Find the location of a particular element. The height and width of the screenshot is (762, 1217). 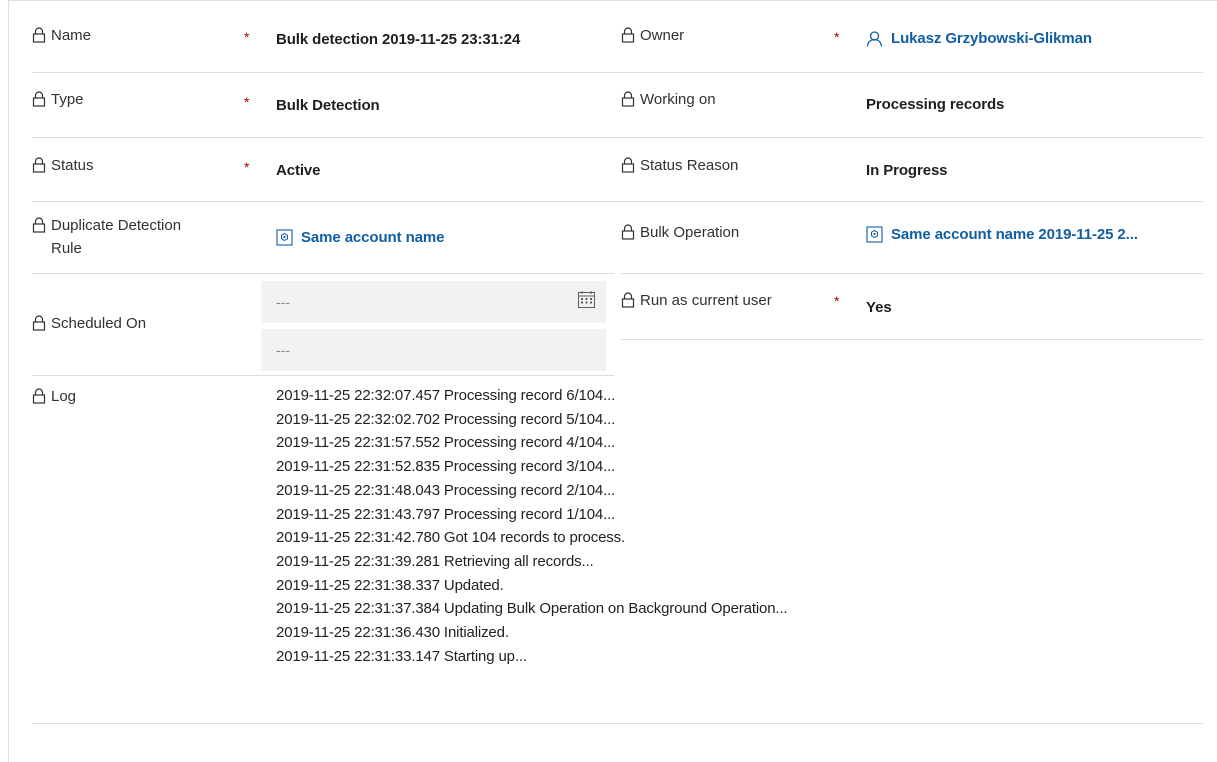

status-reason-value: In Progress is located at coordinates (907, 170).